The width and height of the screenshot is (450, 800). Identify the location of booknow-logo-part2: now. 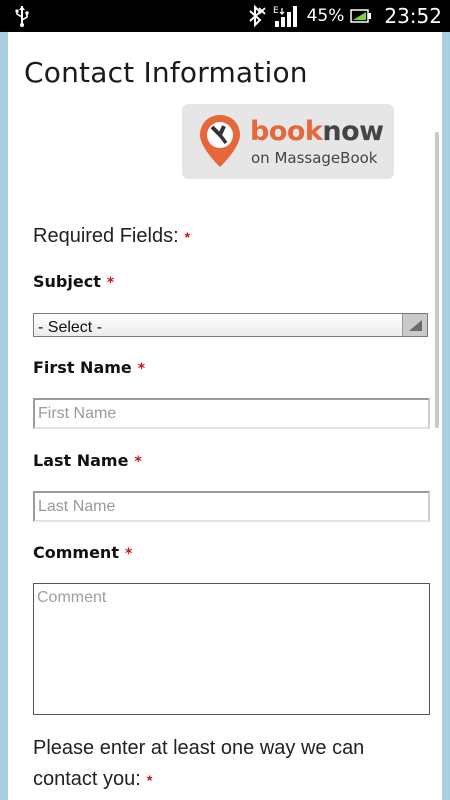
(353, 131).